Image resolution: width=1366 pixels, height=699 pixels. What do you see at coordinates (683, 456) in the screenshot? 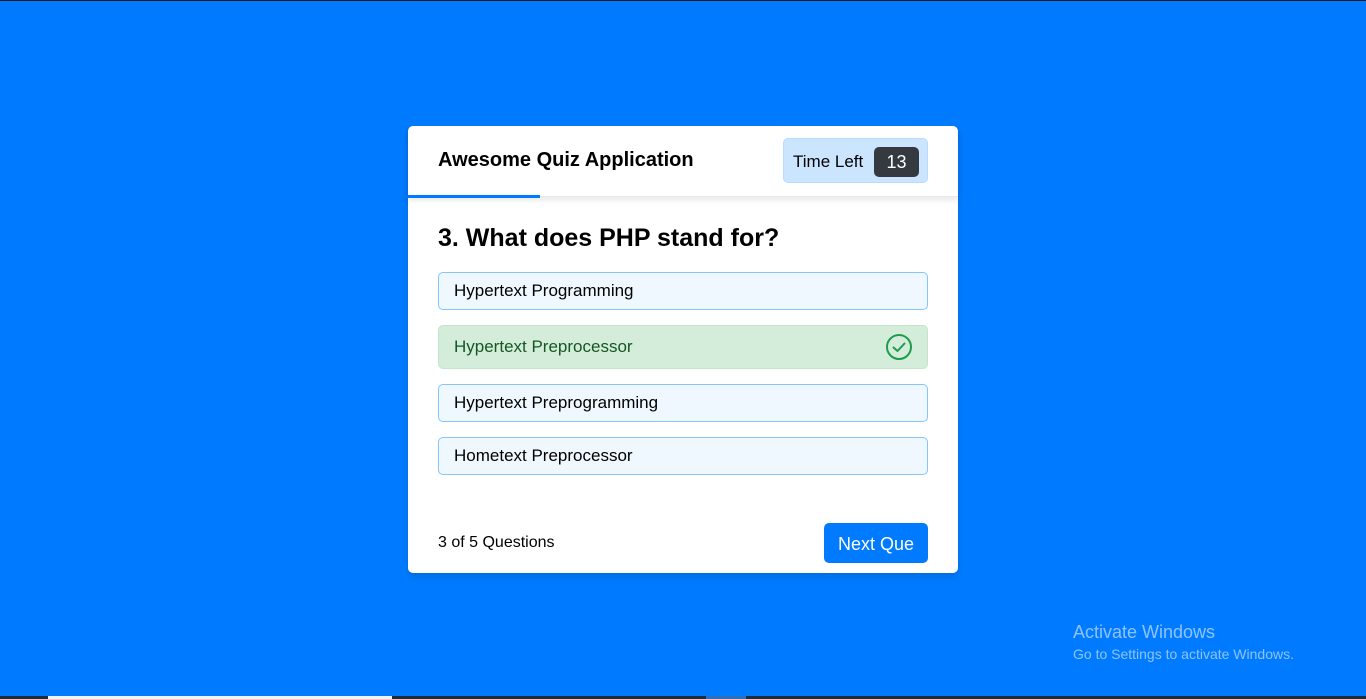
I see `option-item: Hometext Preprocessor` at bounding box center [683, 456].